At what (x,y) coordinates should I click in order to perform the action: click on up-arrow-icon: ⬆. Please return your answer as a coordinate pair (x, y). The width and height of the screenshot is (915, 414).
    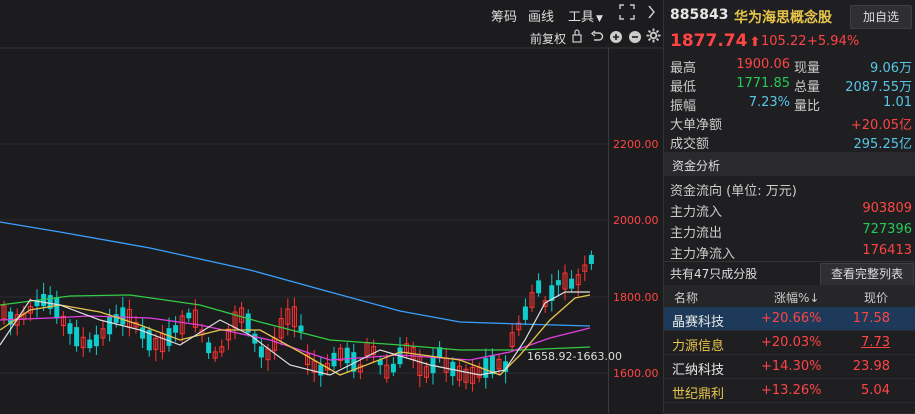
    Looking at the image, I should click on (755, 42).